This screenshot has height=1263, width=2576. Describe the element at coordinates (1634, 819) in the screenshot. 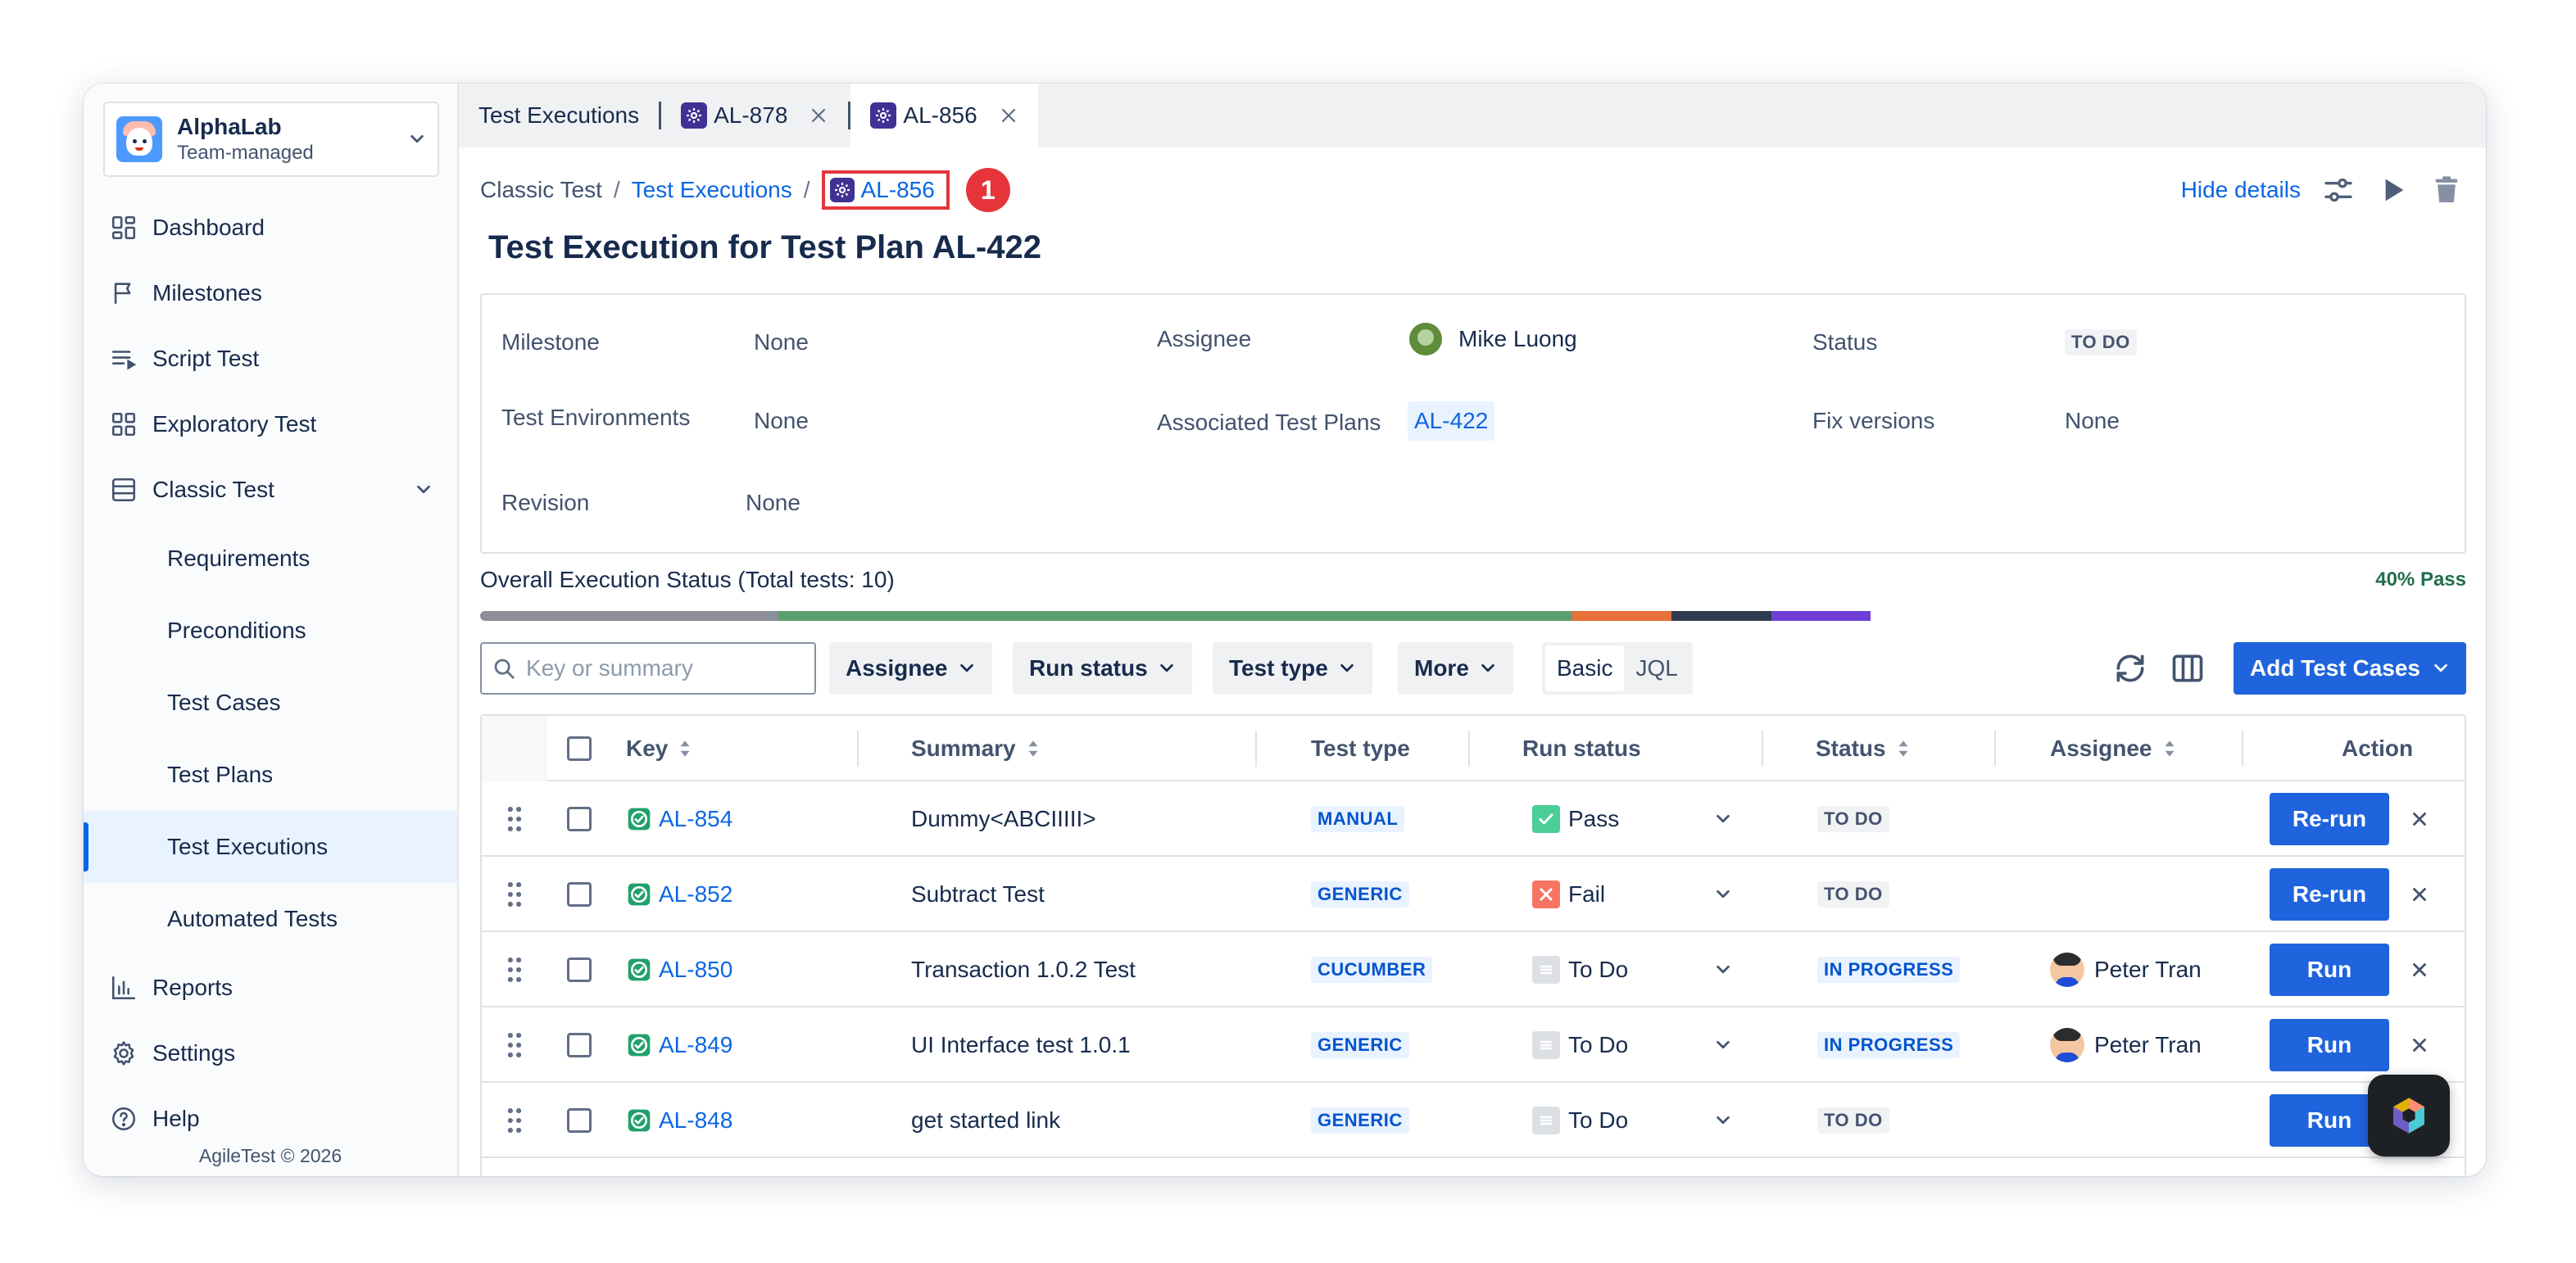

I see `run-status-dropdown: Pass` at that location.